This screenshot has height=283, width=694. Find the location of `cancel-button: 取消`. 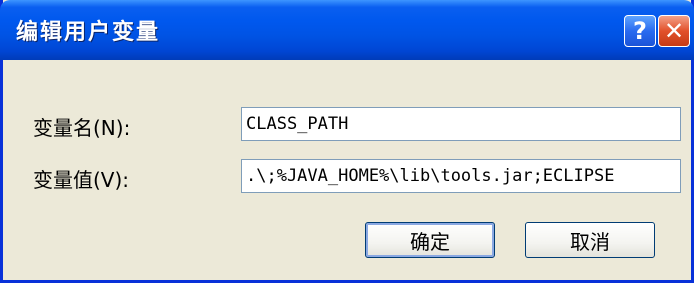

cancel-button: 取消 is located at coordinates (590, 240).